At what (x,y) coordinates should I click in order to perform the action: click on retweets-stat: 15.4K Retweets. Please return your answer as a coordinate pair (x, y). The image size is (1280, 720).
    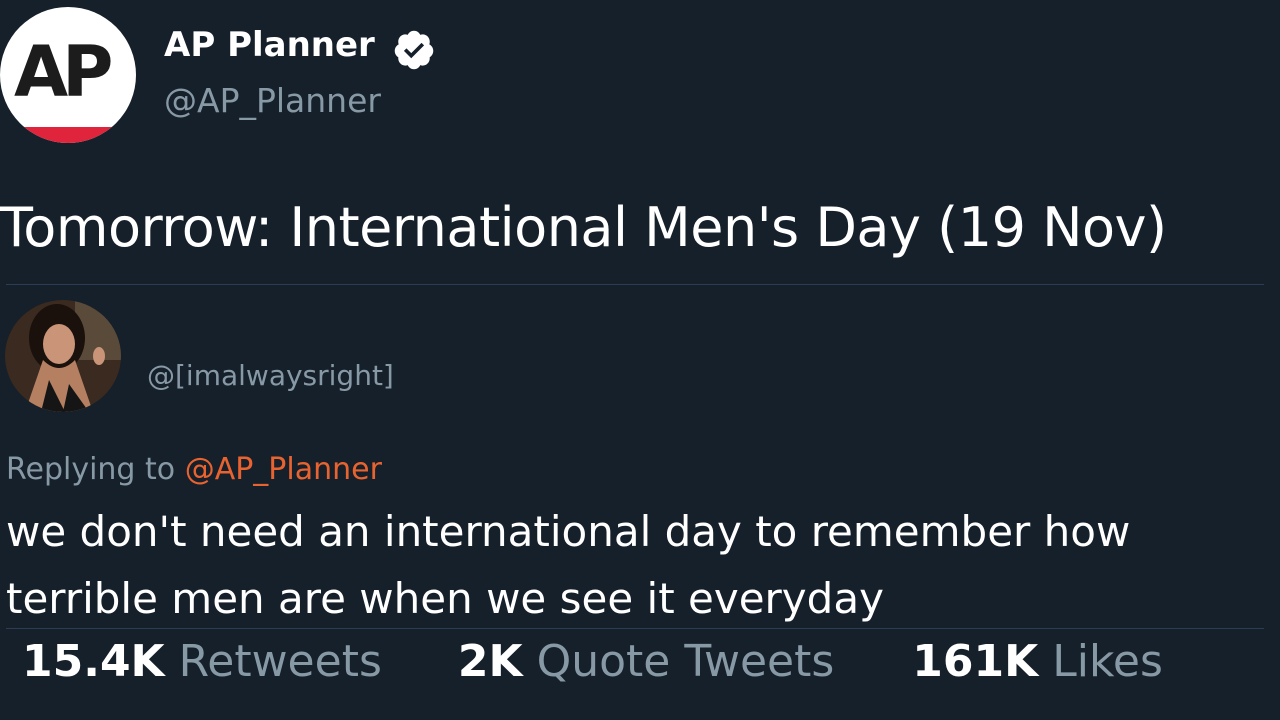
    Looking at the image, I should click on (202, 662).